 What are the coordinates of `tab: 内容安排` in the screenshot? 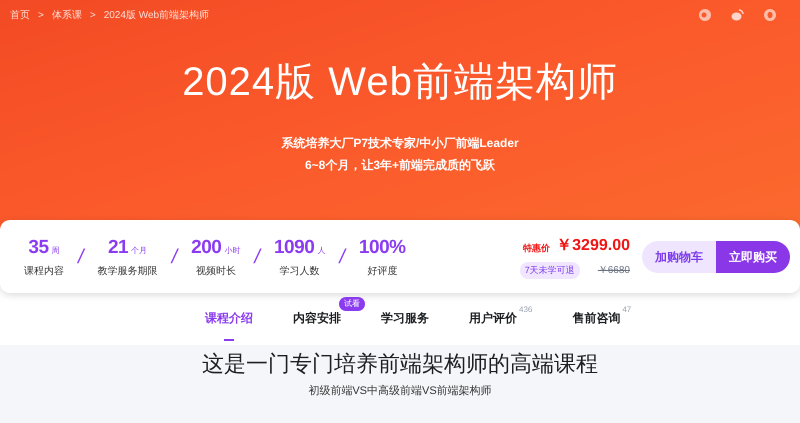 It's located at (317, 319).